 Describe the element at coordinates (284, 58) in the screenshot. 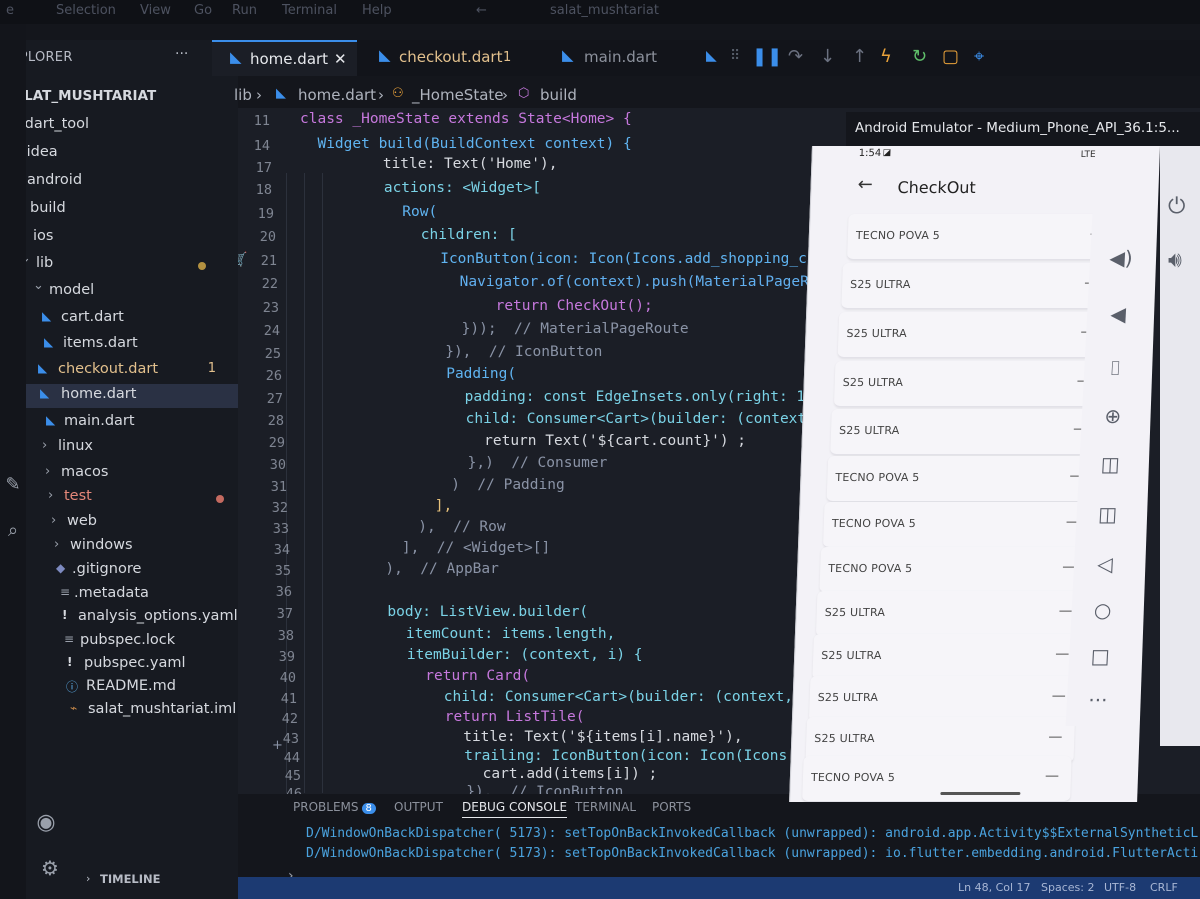

I see `tab-home-dart: ◣ home.dart ✕` at that location.